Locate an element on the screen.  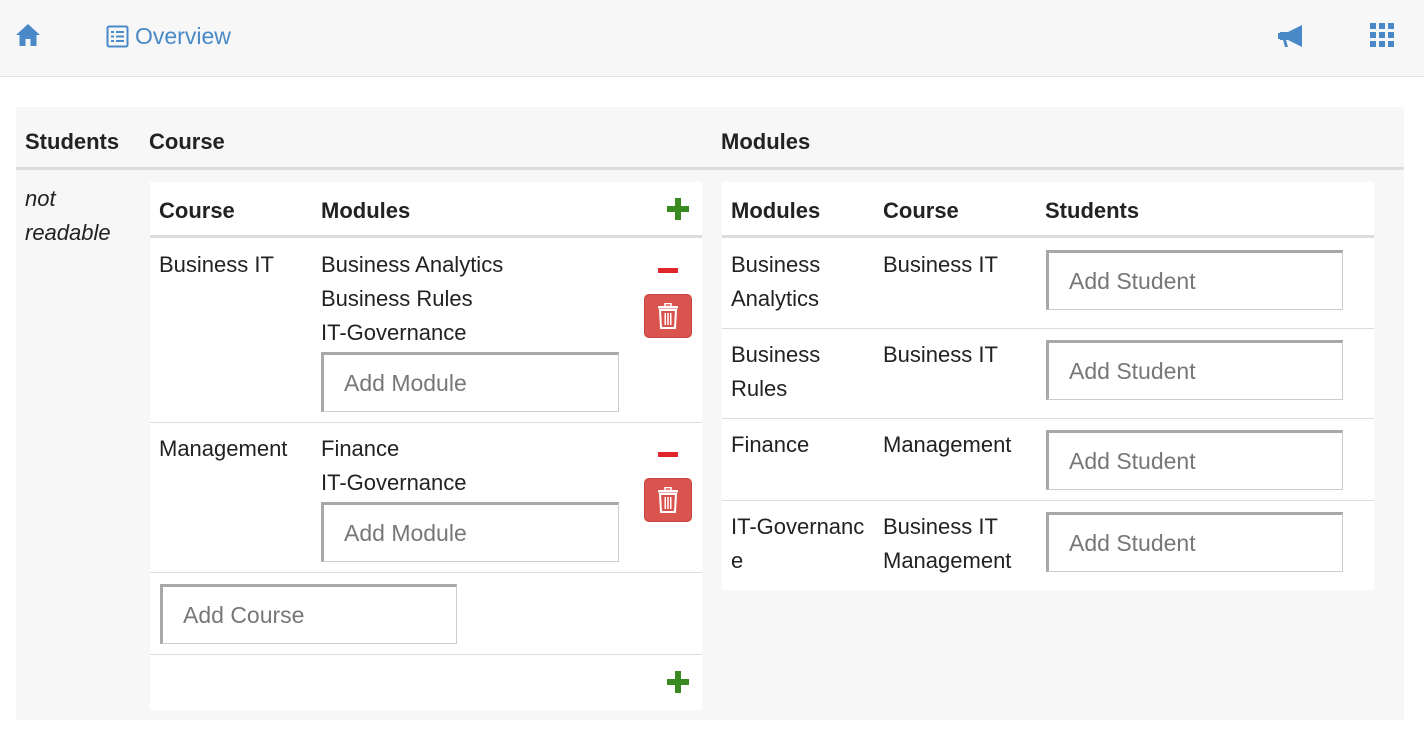
courses-col-course: Course is located at coordinates (197, 210).